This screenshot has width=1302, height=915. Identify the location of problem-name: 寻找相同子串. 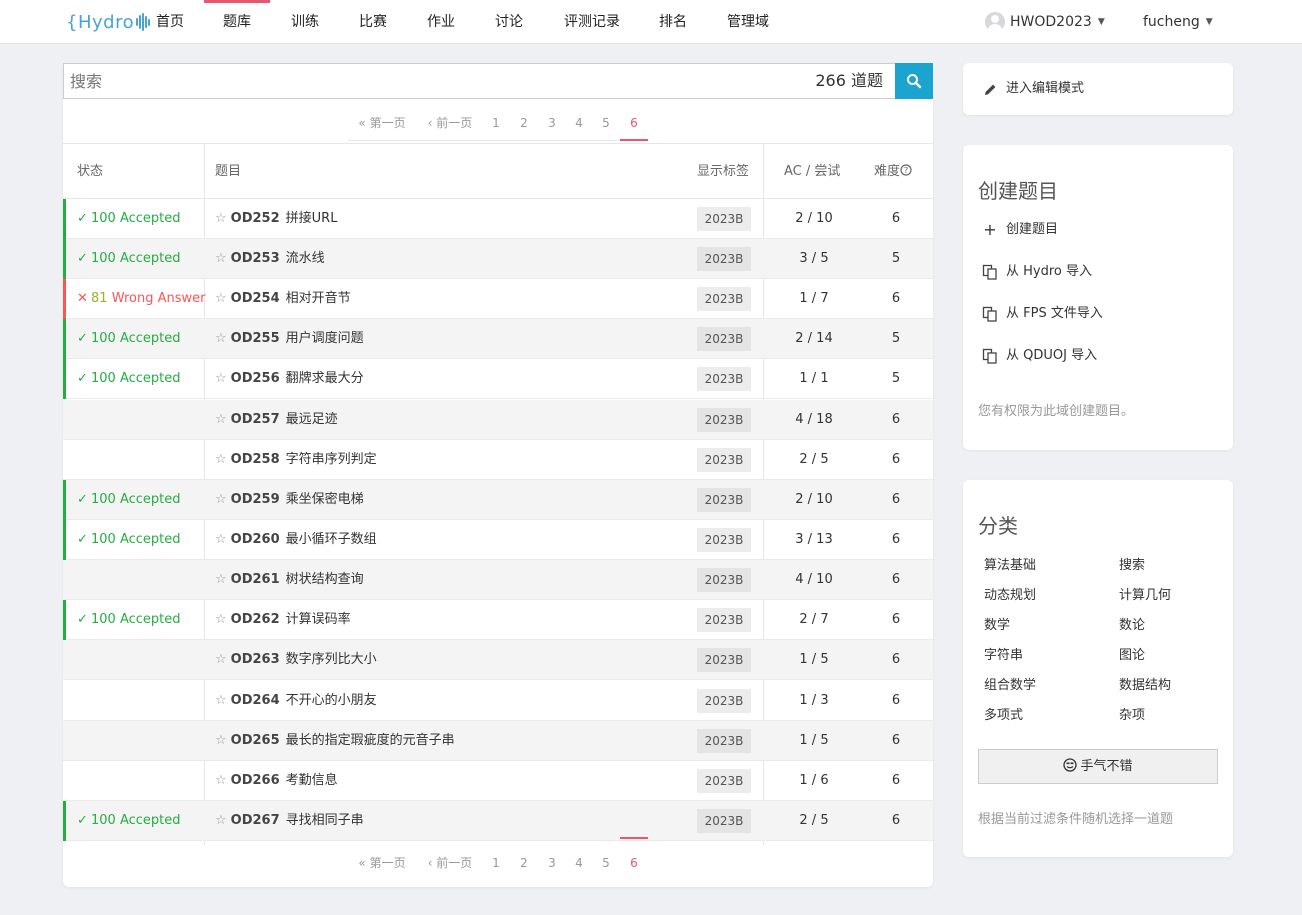
(325, 820).